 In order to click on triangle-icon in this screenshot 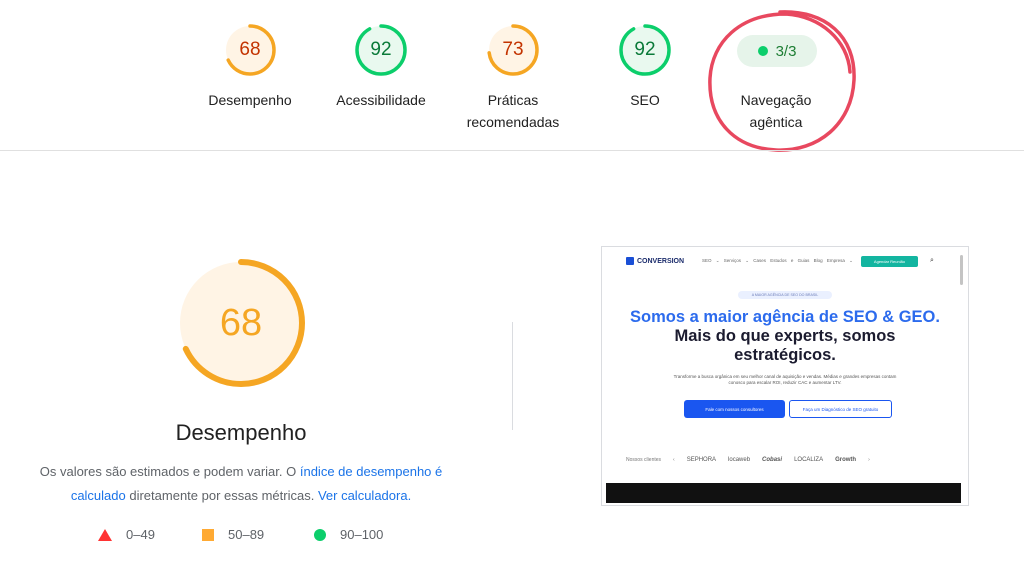, I will do `click(105, 534)`.